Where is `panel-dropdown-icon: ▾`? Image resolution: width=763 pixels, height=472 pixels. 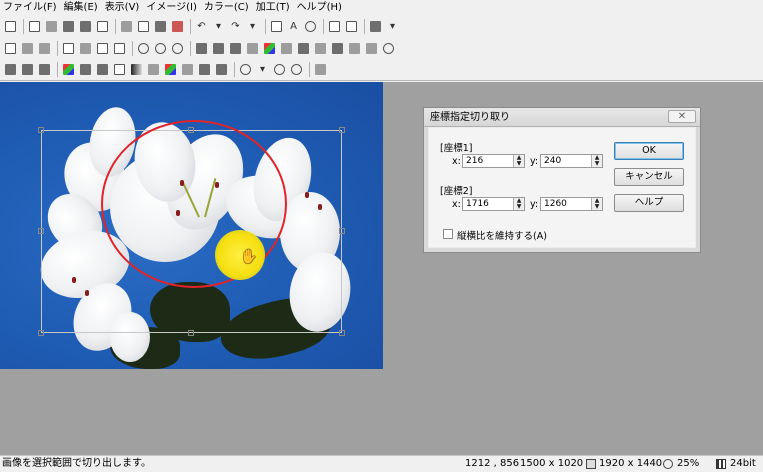 panel-dropdown-icon: ▾ is located at coordinates (392, 26).